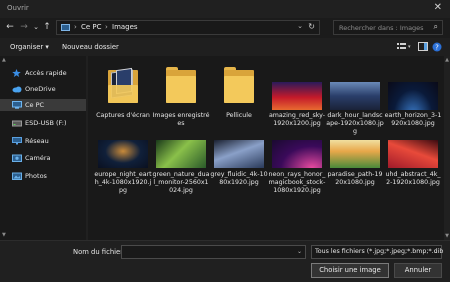 The width and height of the screenshot is (450, 282). I want to click on file-item-image: earth_horizon_3-1920x1080.jpg, so click(413, 95).